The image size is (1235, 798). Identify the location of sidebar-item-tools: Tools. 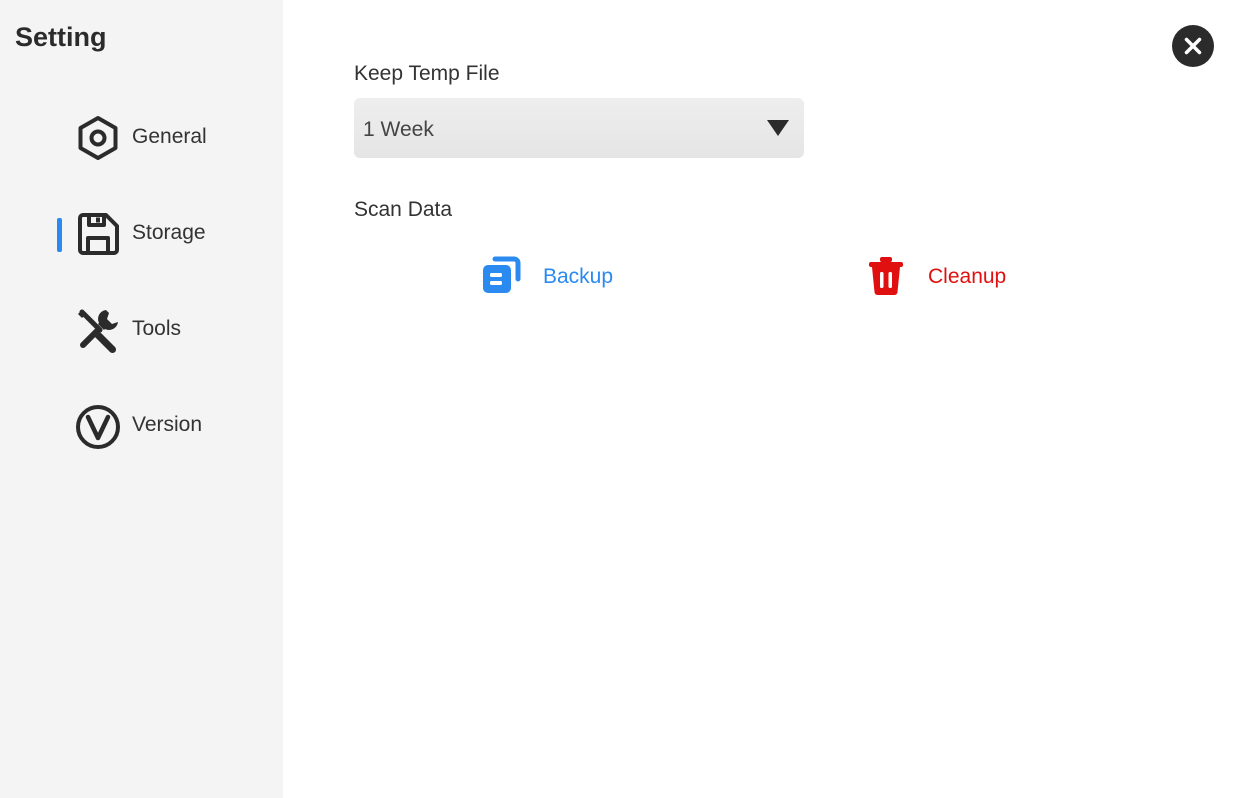
(141, 328).